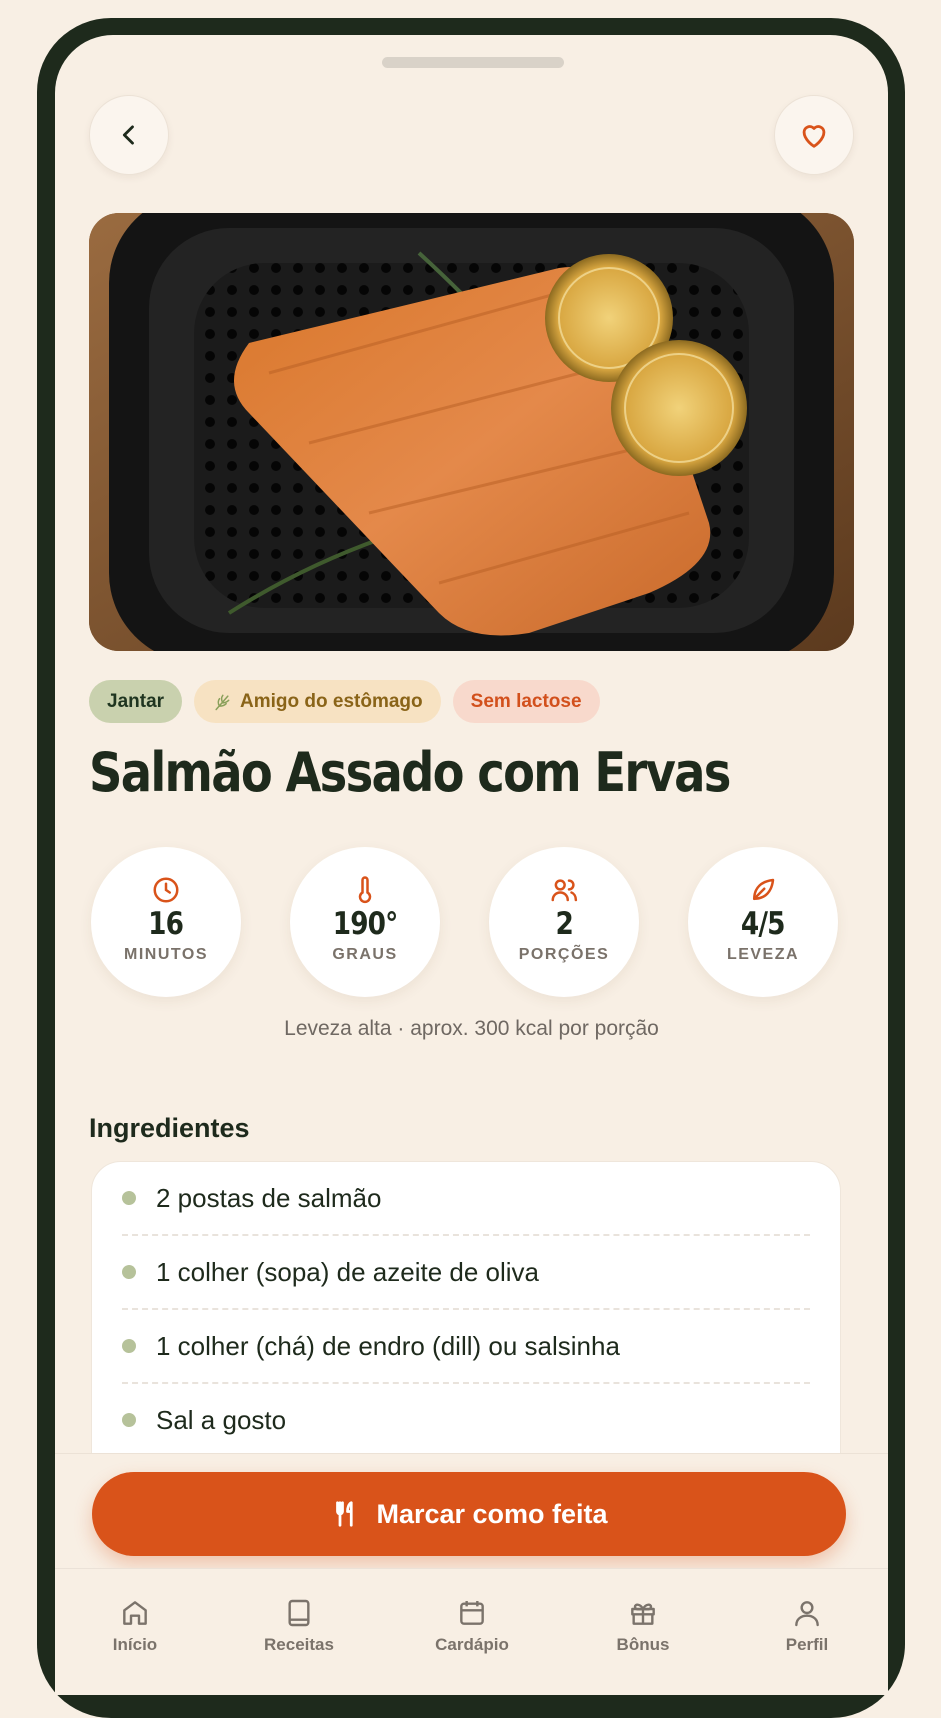 This screenshot has height=1718, width=941. What do you see at coordinates (643, 1614) in the screenshot?
I see `gift-icon` at bounding box center [643, 1614].